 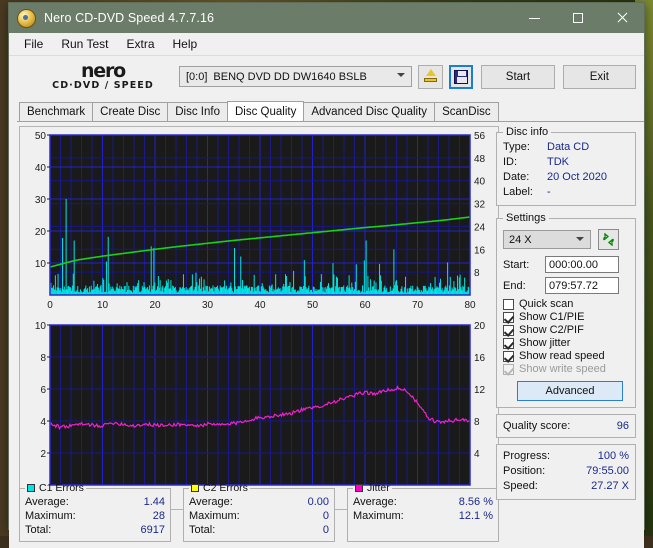 I want to click on menu-item-help: Help, so click(x=185, y=44).